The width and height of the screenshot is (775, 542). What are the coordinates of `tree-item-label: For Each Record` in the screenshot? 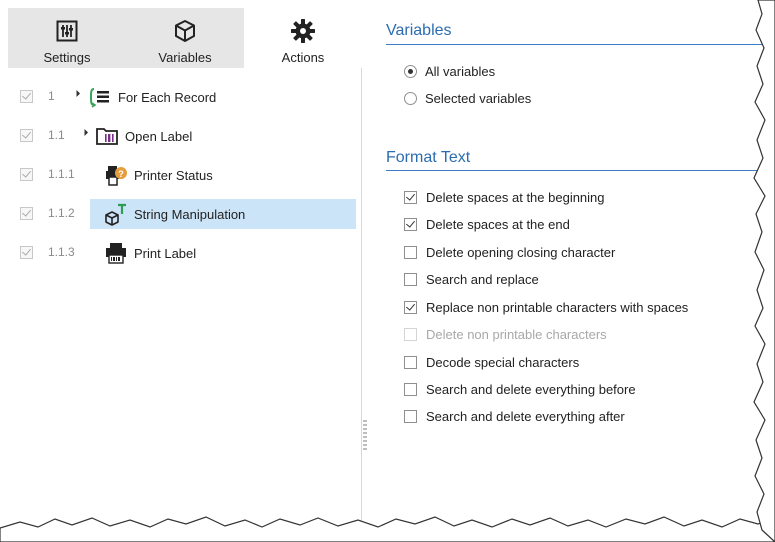 It's located at (167, 97).